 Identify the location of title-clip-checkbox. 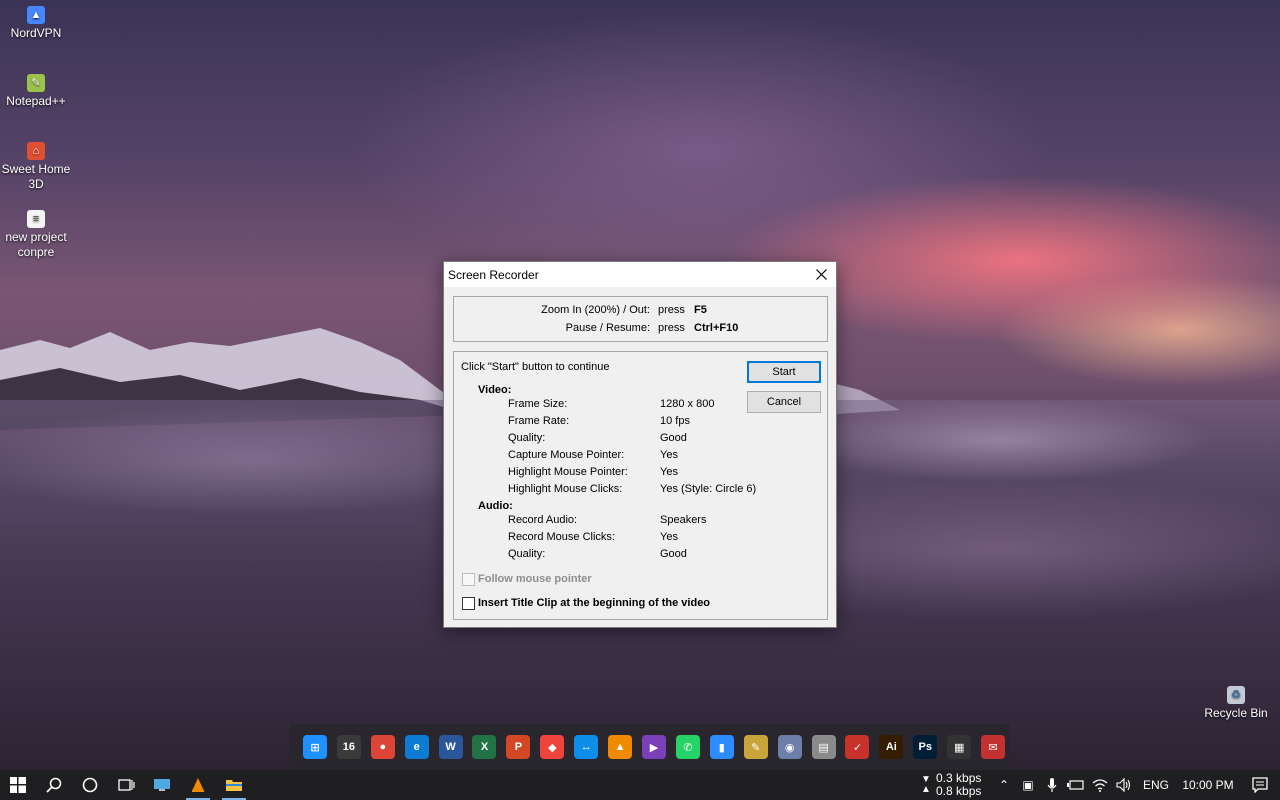
(468, 603).